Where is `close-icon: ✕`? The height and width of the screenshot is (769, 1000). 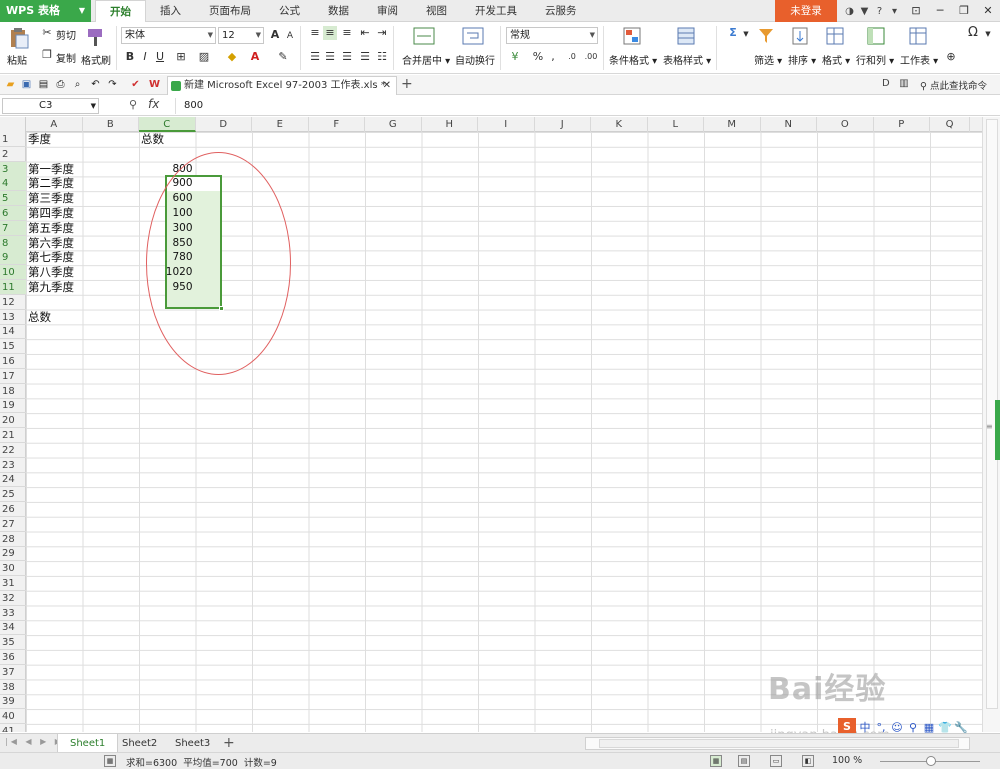
close-icon: ✕ is located at coordinates (988, 11).